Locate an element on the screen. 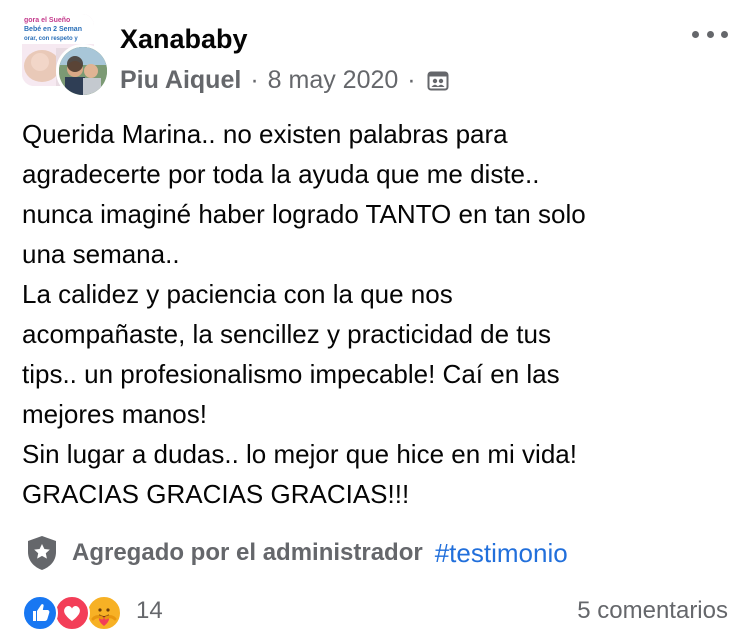 This screenshot has width=750, height=642. thumb-text-3: orar, con respeto y is located at coordinates (51, 39).